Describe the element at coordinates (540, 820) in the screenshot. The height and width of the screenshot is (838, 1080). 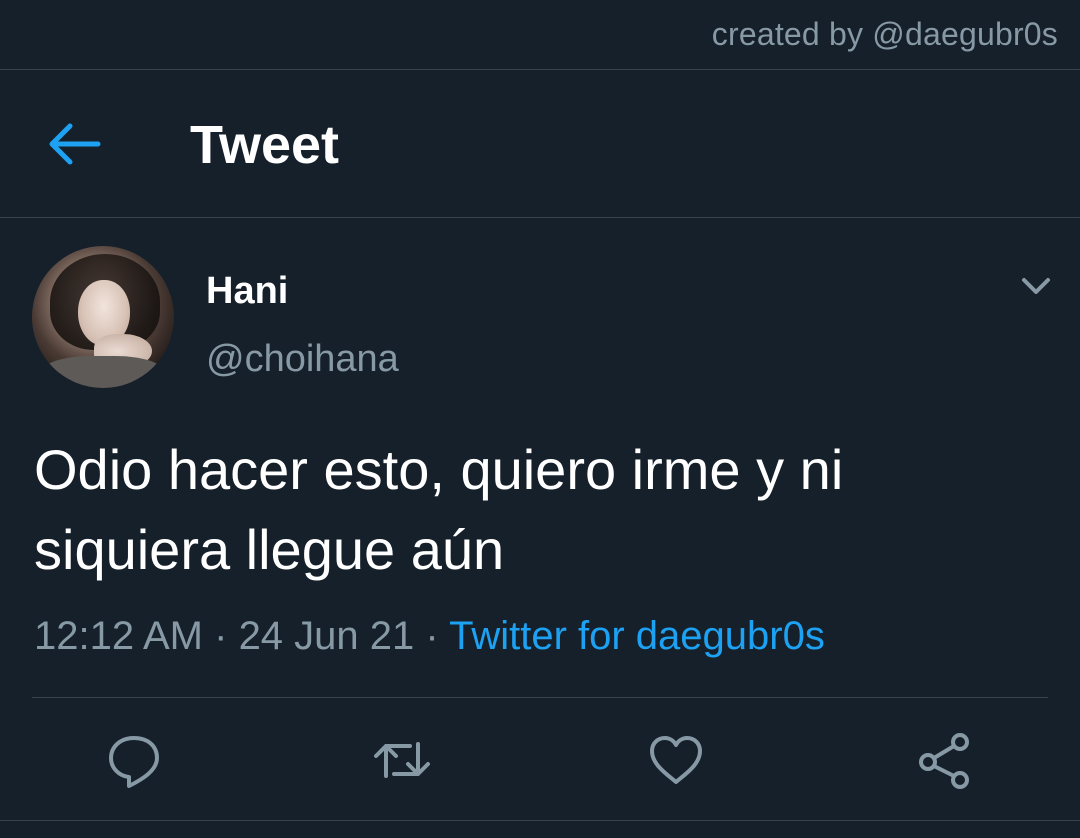
I see `bottom-divider` at that location.